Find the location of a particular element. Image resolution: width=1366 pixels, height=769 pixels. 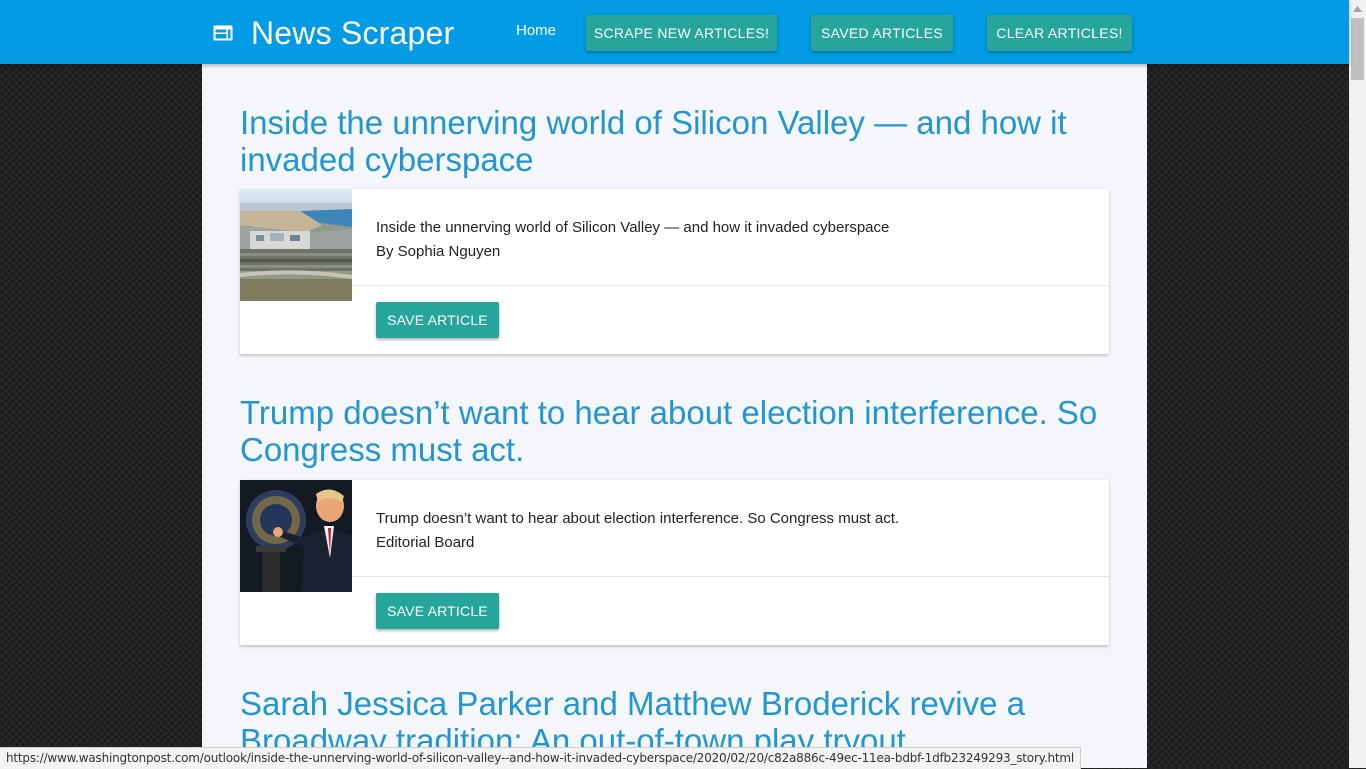

scrollbar-thumb is located at coordinates (1357, 49).